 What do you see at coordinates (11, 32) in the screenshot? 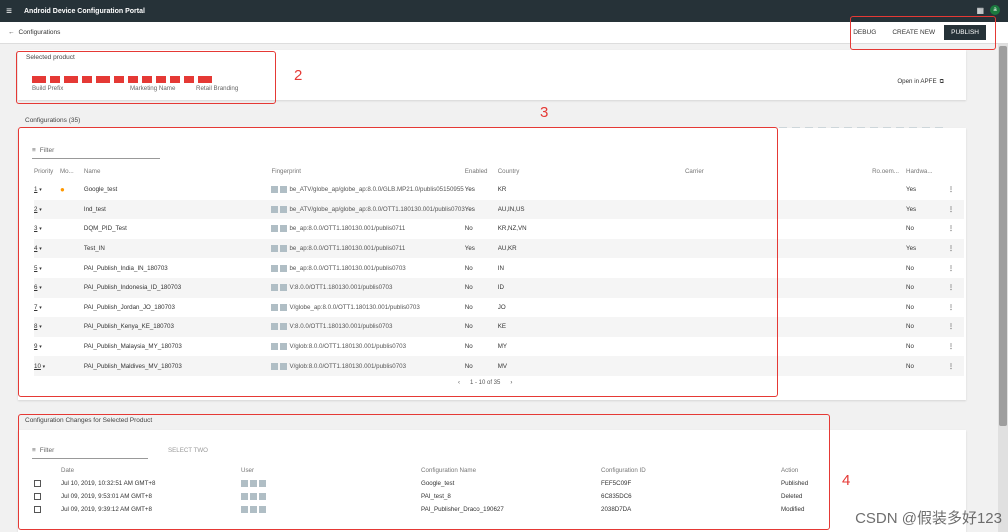
I see `arrow-back-icon: ←` at bounding box center [11, 32].